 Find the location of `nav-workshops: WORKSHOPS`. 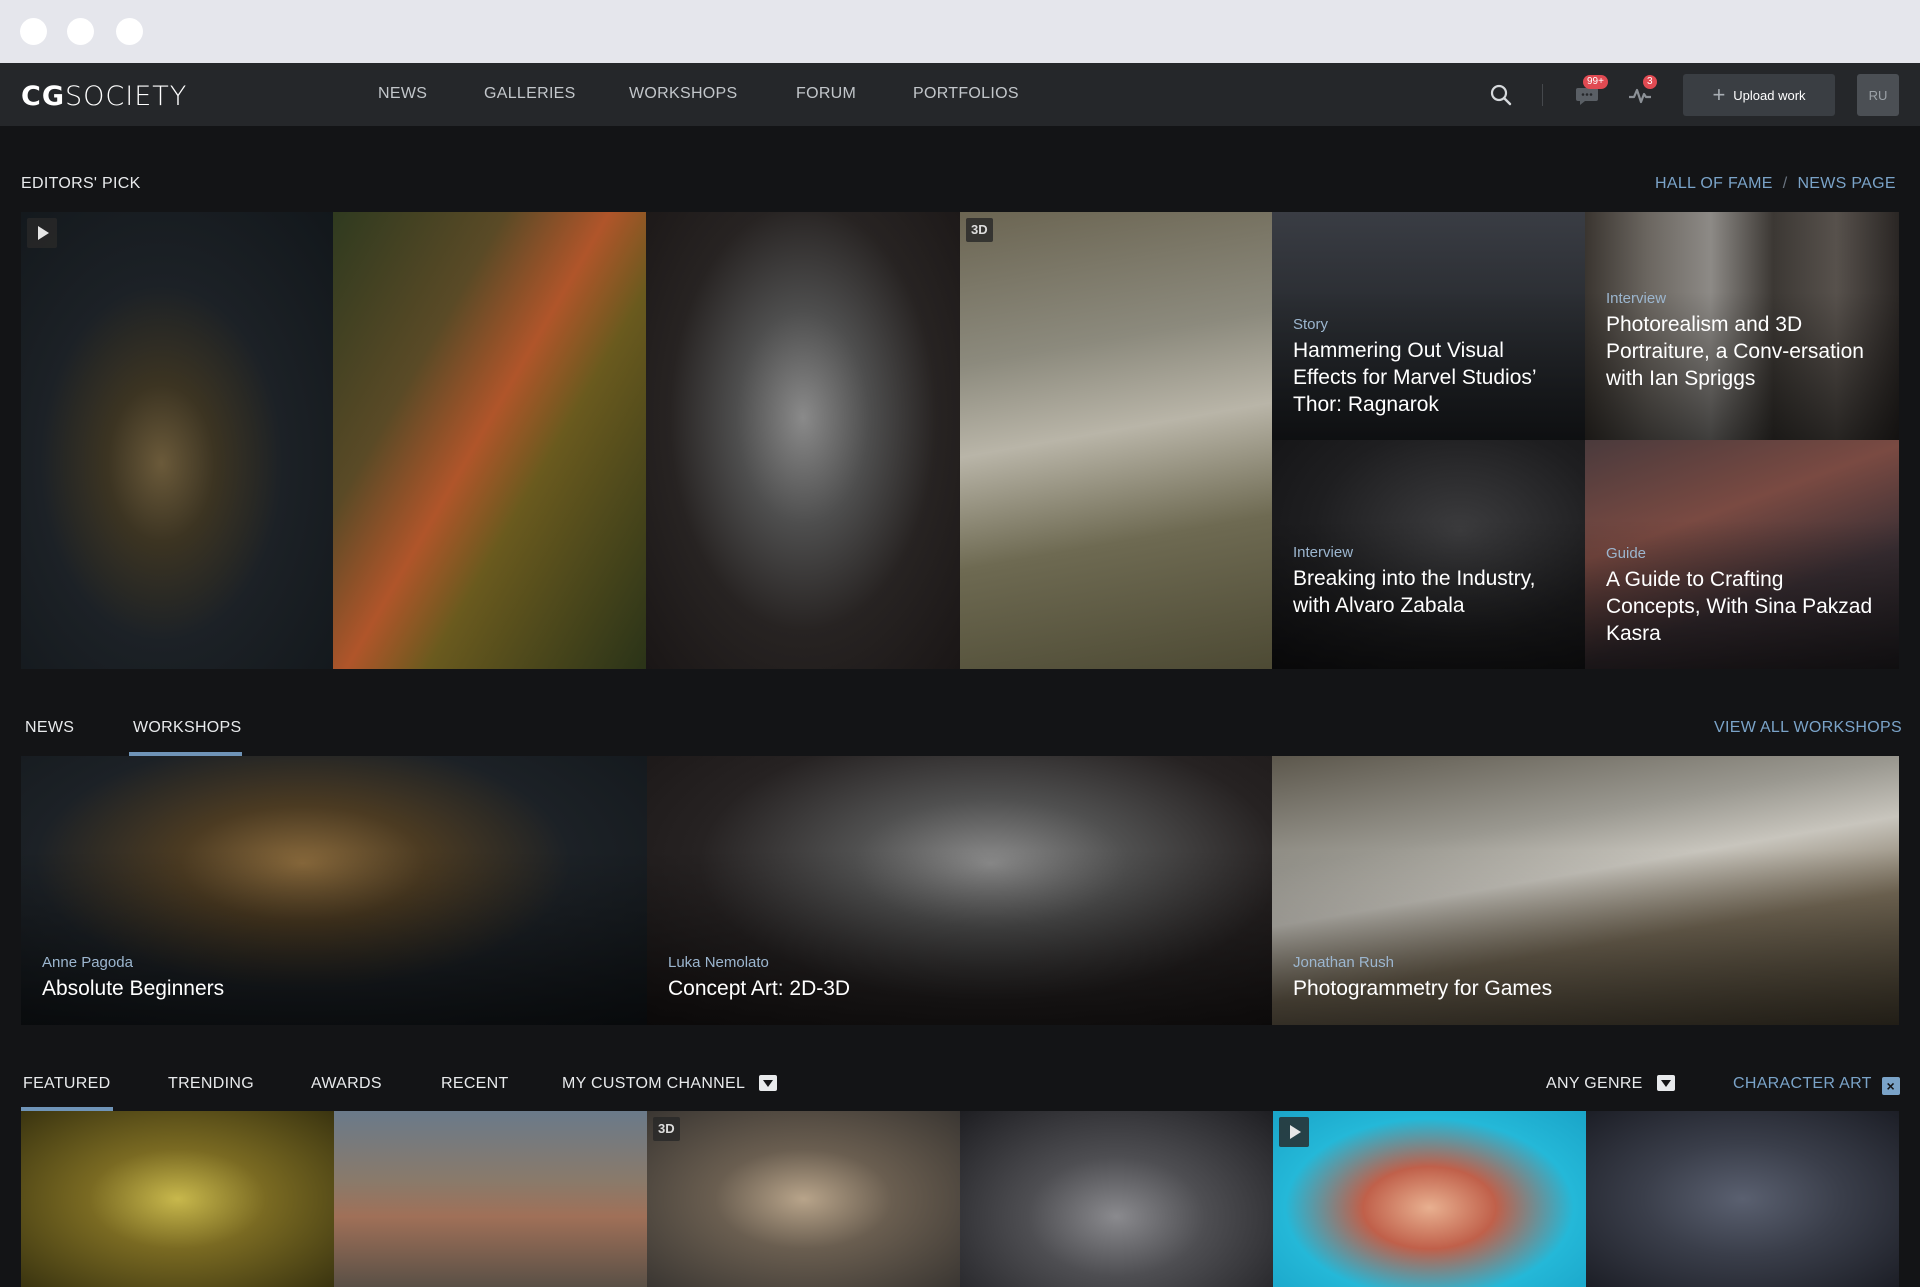

nav-workshops: WORKSHOPS is located at coordinates (683, 94).